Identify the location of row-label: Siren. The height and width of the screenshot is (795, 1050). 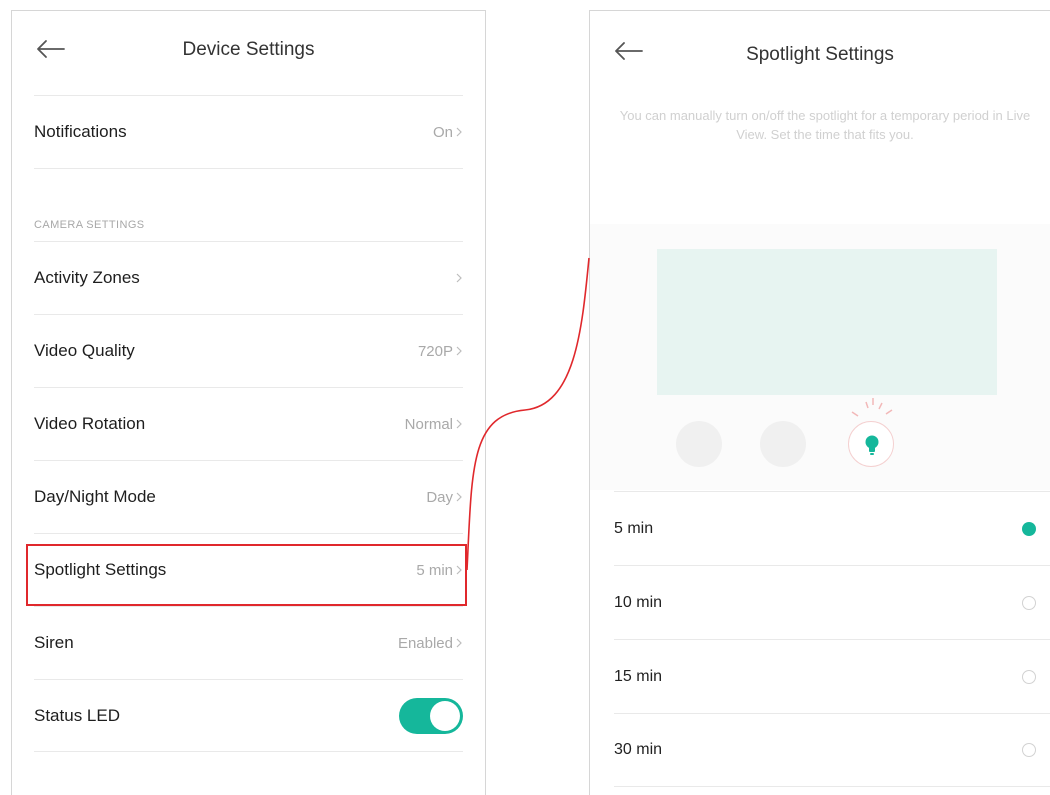
(54, 642).